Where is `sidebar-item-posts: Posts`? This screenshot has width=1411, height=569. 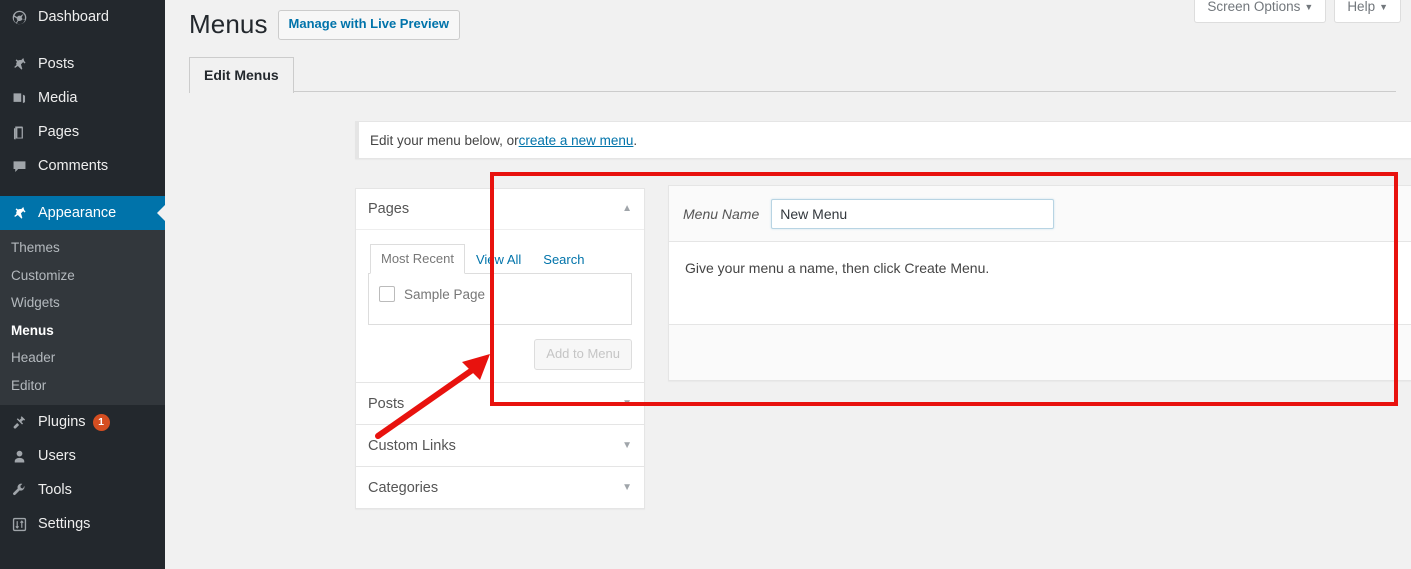
sidebar-item-posts: Posts is located at coordinates (82, 64).